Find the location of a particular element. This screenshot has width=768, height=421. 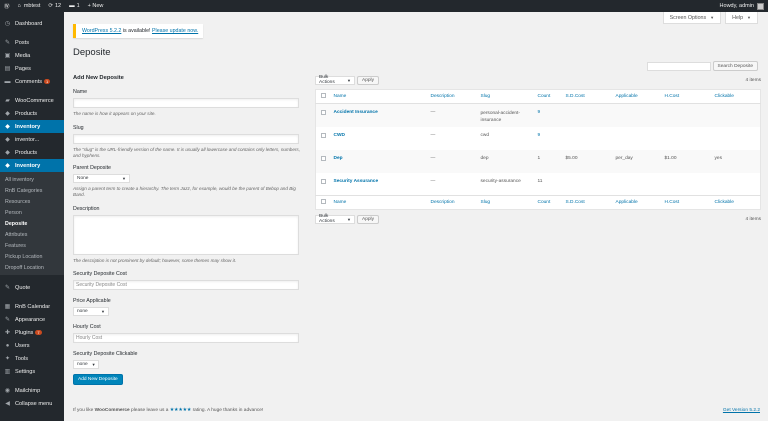

footer-header-applicable: Applicable is located at coordinates (640, 202).